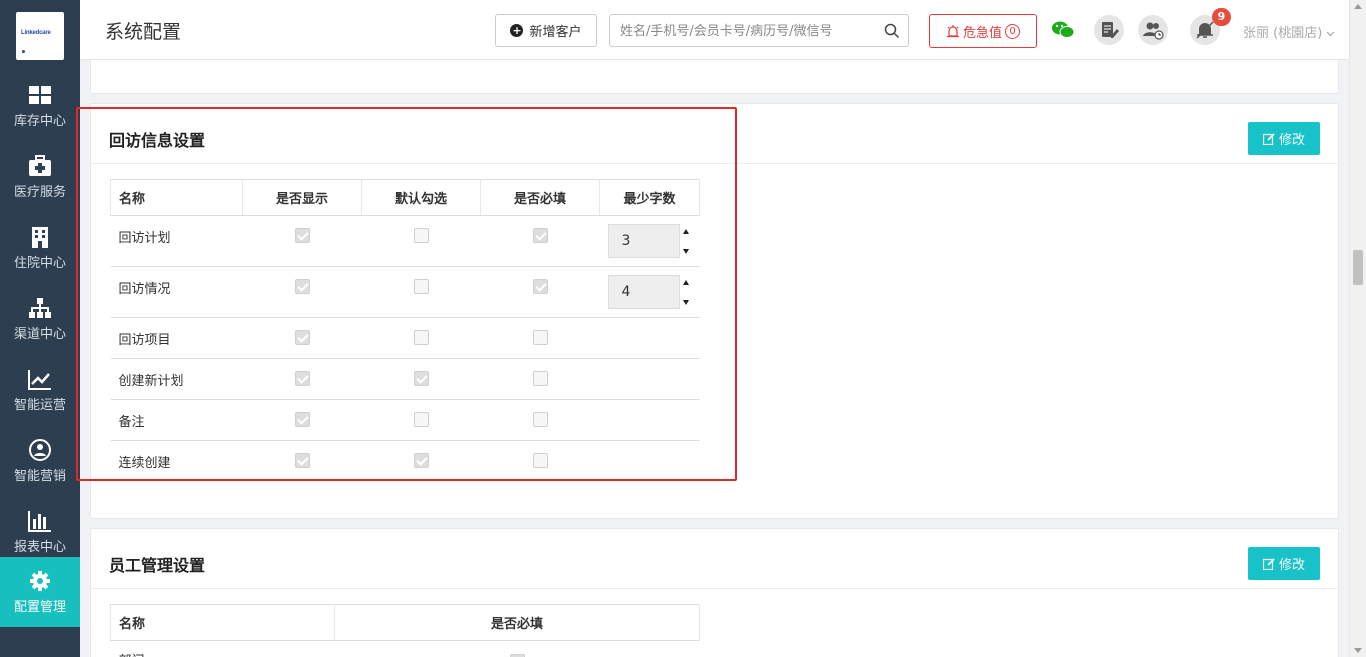 Image resolution: width=1366 pixels, height=657 pixels. What do you see at coordinates (39, 607) in the screenshot?
I see `sidebar-item-label: 配置管理` at bounding box center [39, 607].